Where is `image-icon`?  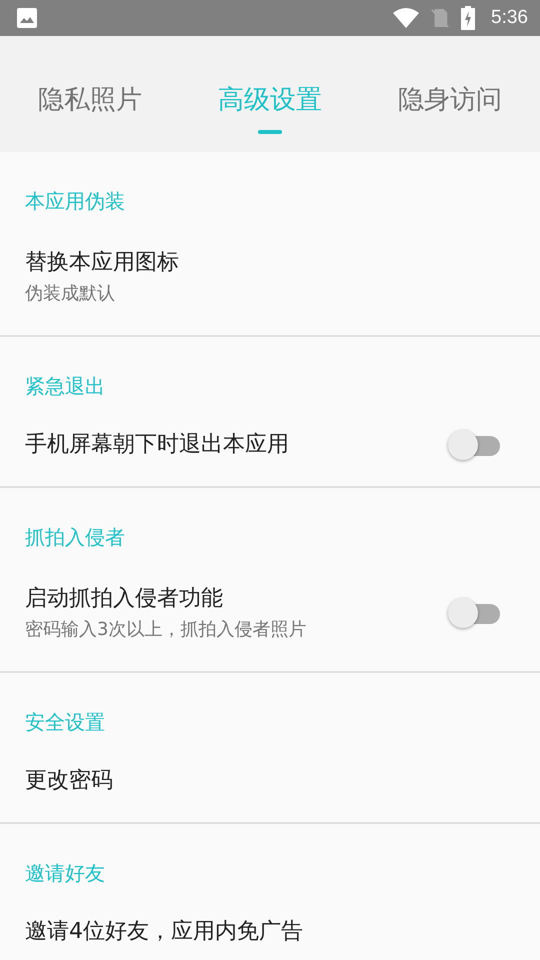
image-icon is located at coordinates (27, 18).